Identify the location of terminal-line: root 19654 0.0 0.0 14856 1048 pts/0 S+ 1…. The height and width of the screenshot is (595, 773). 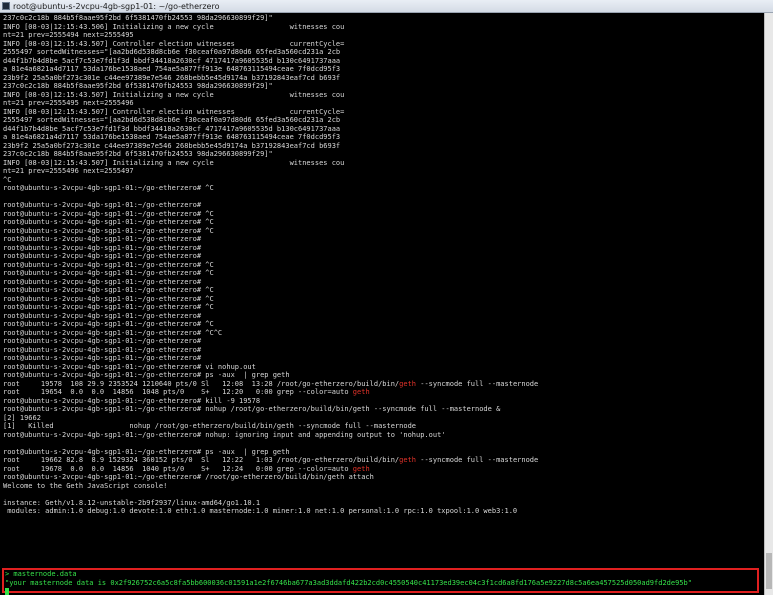
(186, 392).